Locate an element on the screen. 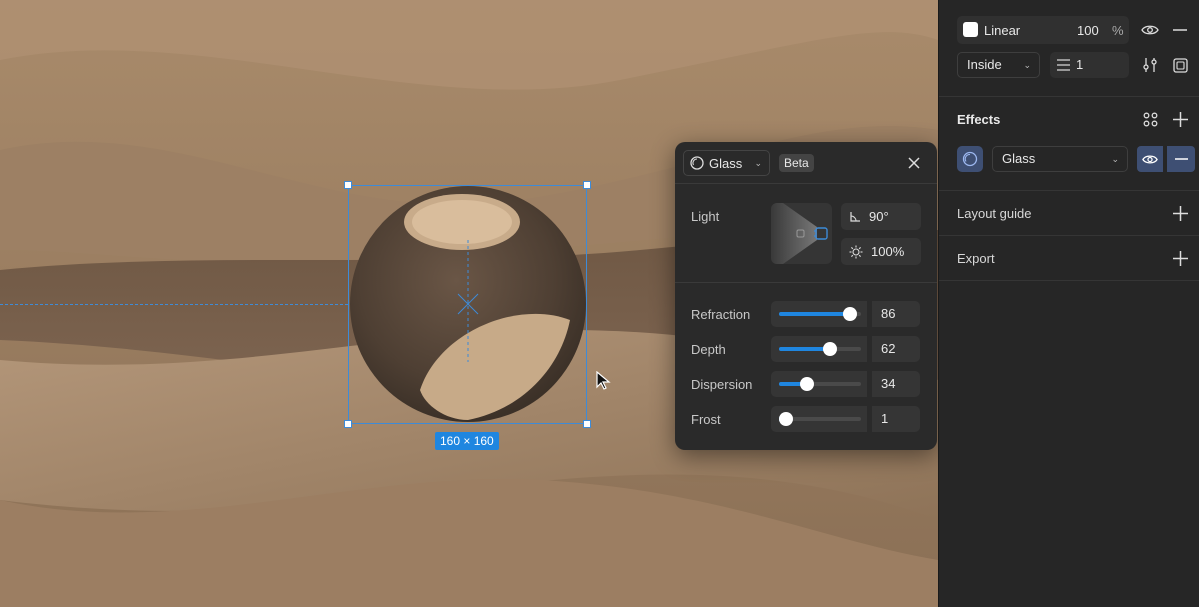 The image size is (1199, 607). effect-select: Glass ⌄ is located at coordinates (1060, 159).